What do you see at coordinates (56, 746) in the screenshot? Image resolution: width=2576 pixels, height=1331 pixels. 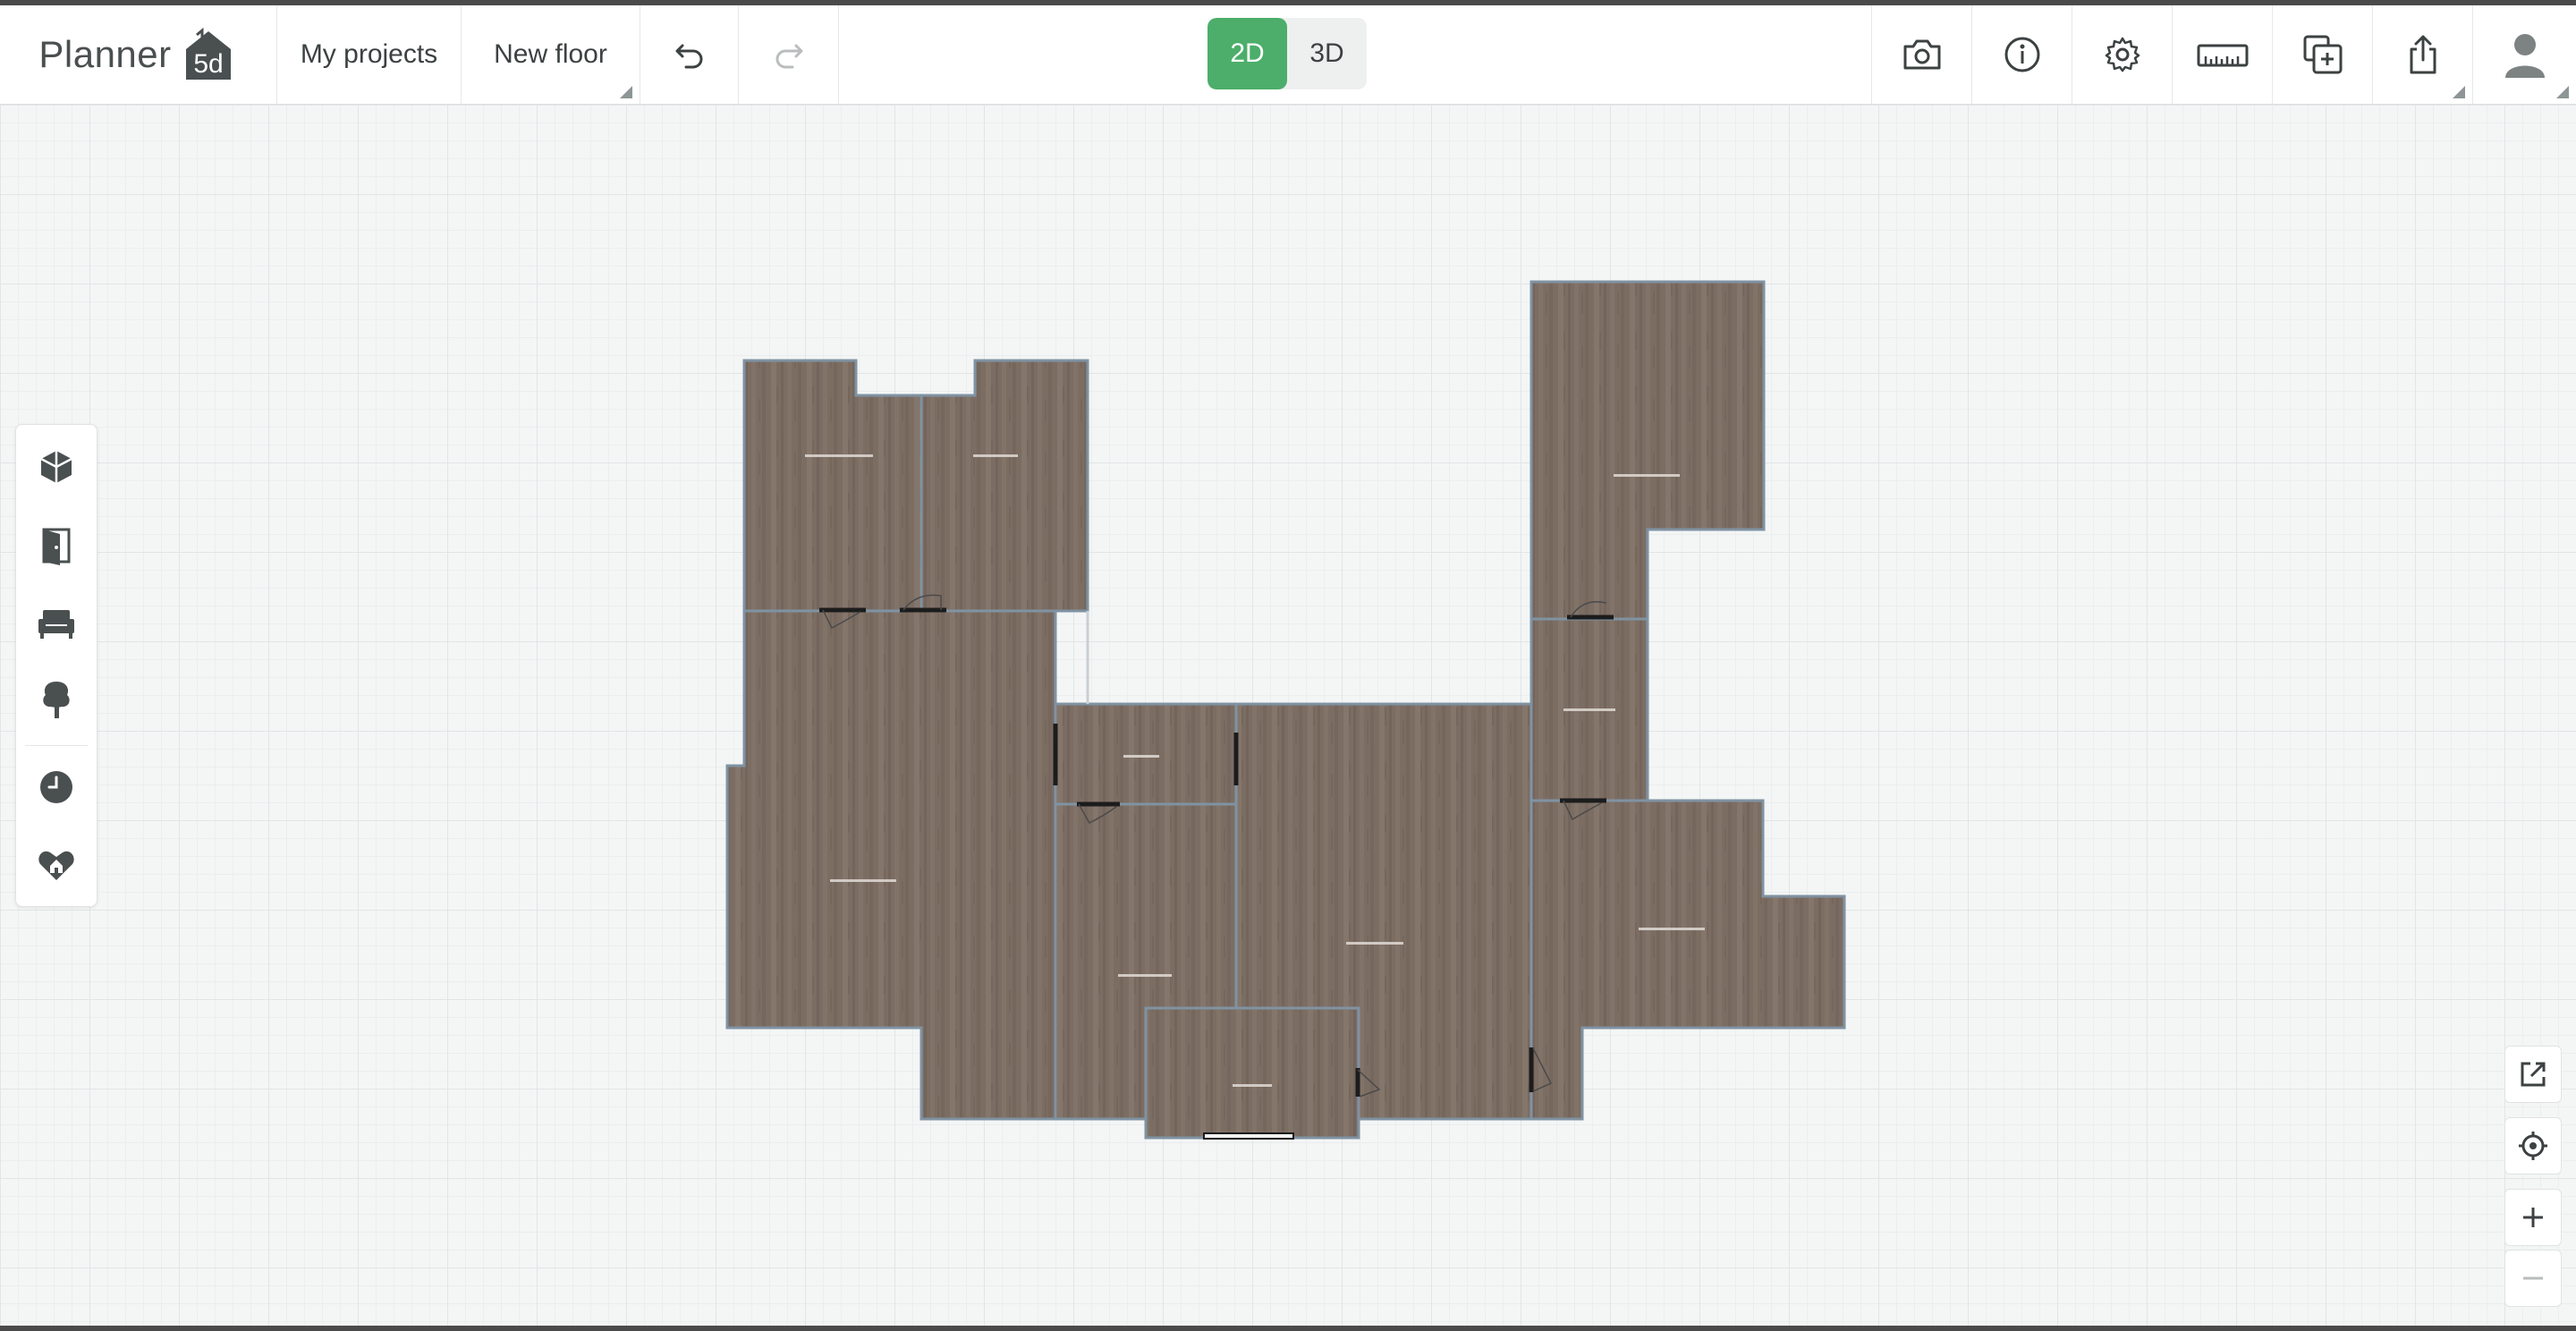 I see `toolbar-divider` at bounding box center [56, 746].